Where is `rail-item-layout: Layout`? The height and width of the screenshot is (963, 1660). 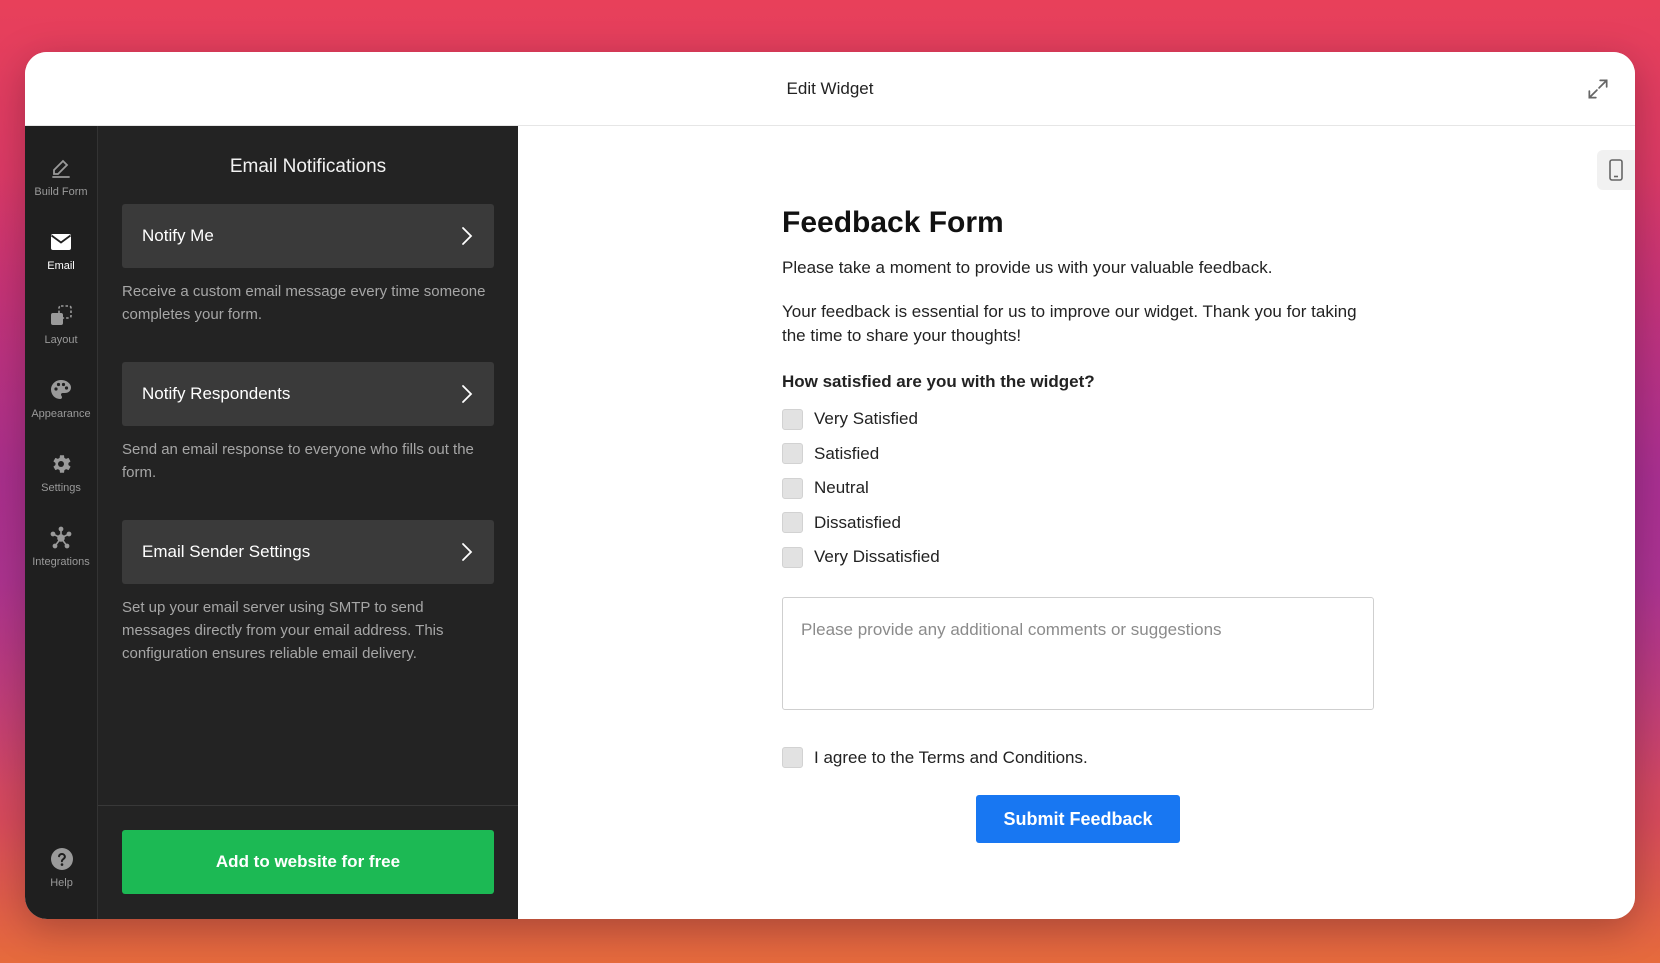 rail-item-layout: Layout is located at coordinates (61, 325).